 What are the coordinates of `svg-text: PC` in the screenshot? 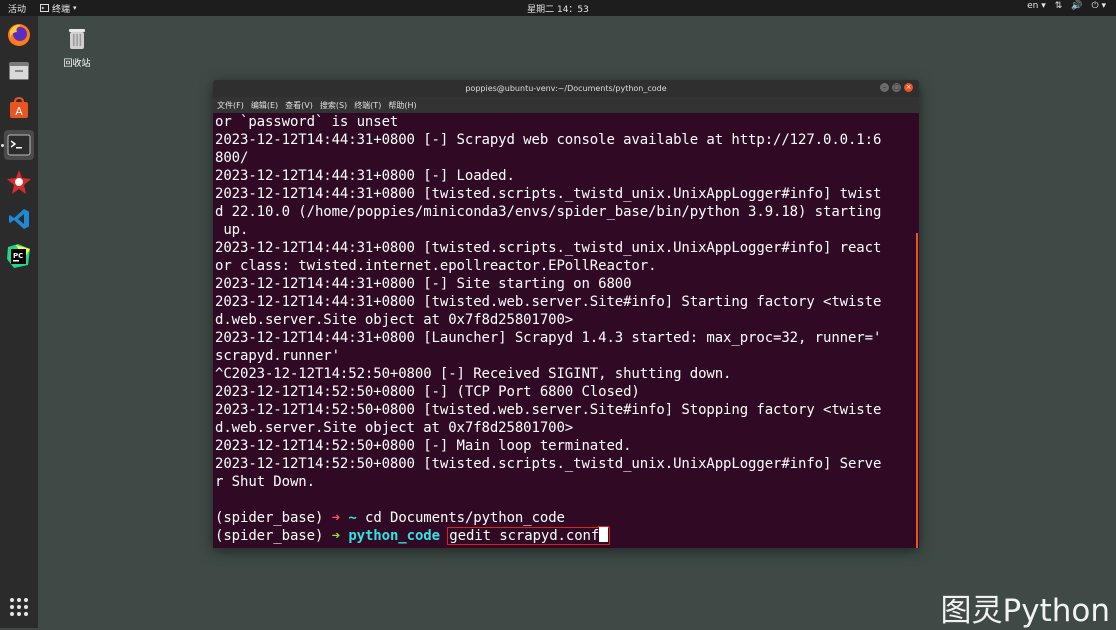 It's located at (18, 256).